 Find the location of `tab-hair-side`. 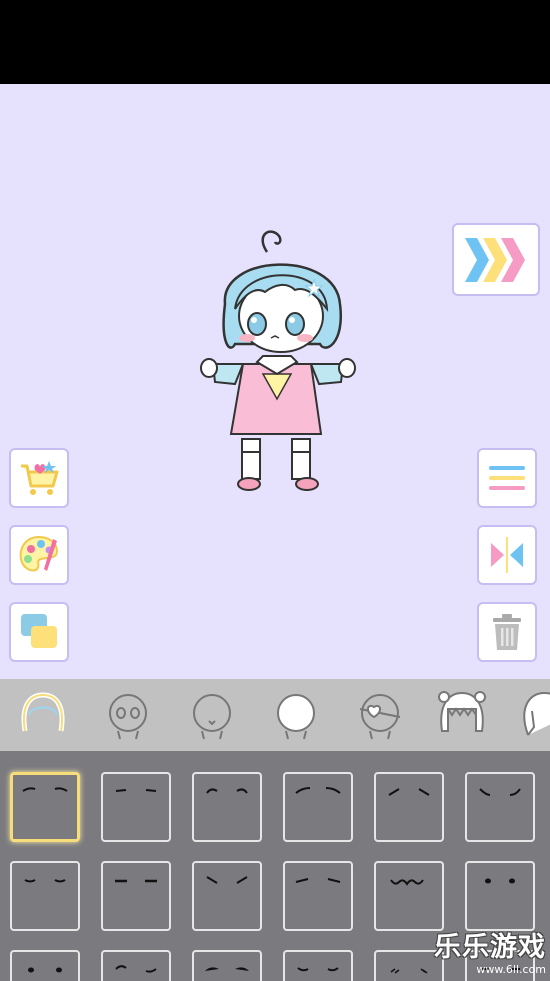

tab-hair-side is located at coordinates (531, 715).